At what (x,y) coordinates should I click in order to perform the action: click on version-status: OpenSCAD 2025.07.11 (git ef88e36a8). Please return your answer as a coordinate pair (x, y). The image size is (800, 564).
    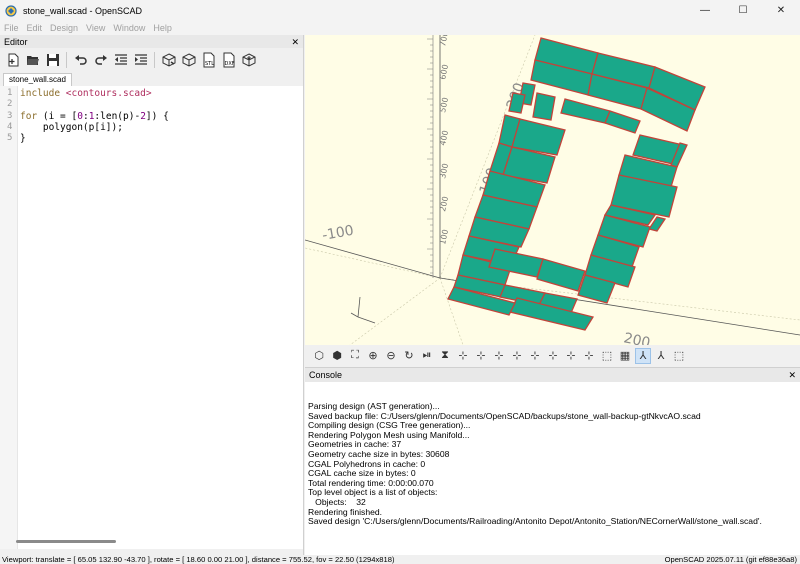
    Looking at the image, I should click on (730, 559).